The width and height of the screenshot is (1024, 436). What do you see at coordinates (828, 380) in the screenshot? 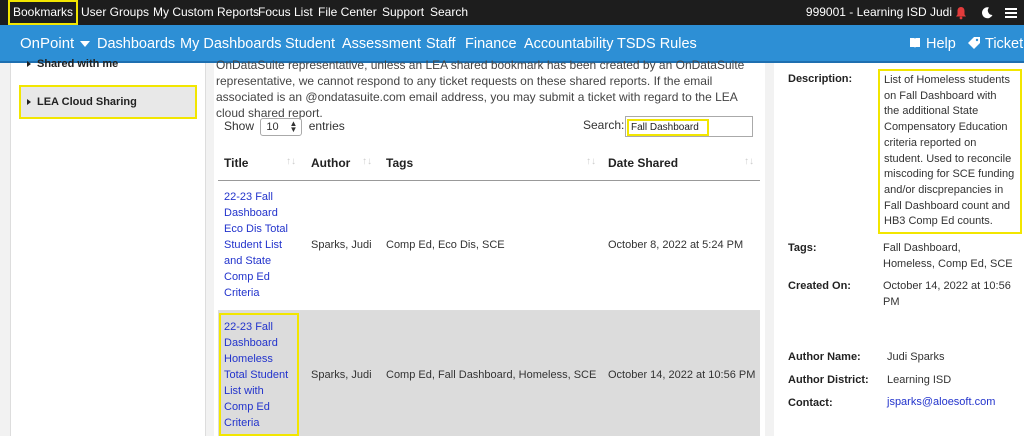
I see `author-district-label: Author District:` at bounding box center [828, 380].